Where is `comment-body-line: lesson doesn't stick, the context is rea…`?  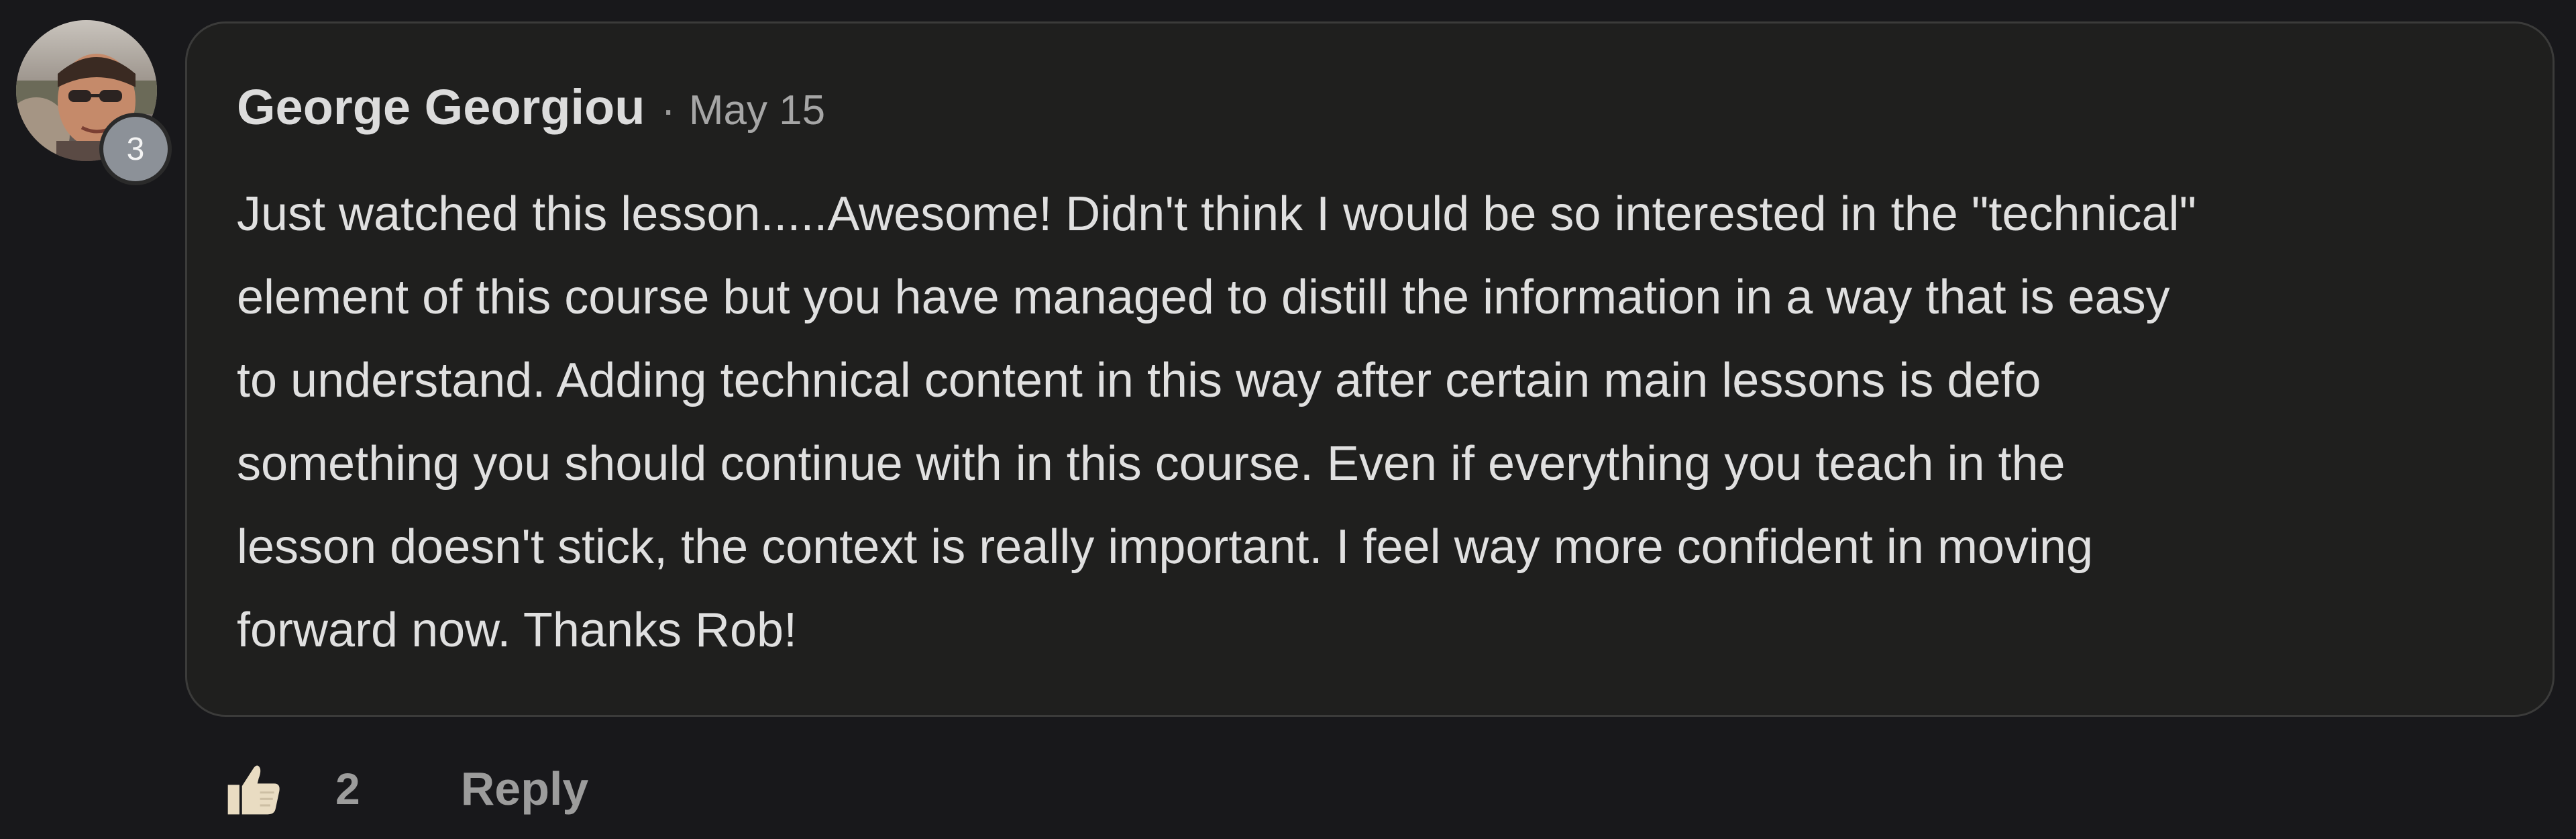
comment-body-line: lesson doesn't stick, the context is rea… is located at coordinates (1165, 547).